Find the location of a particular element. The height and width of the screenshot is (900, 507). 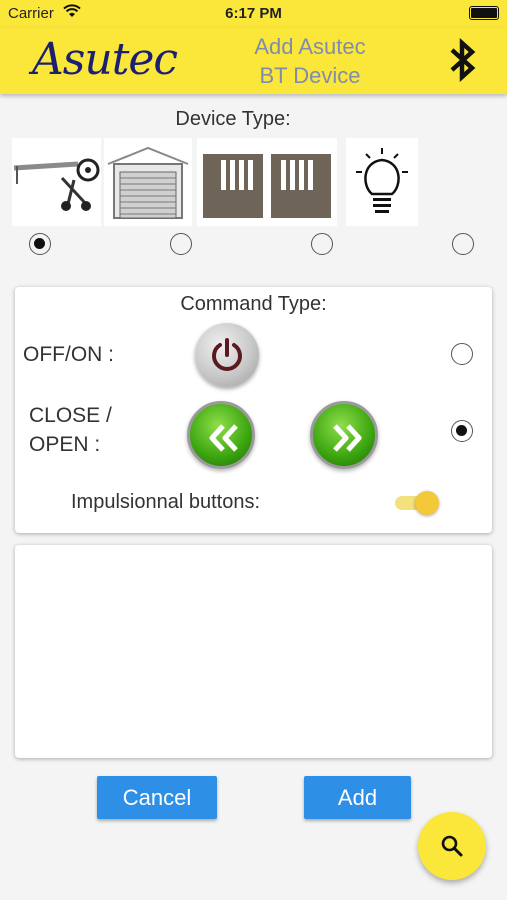

command-radio-close-open is located at coordinates (462, 431).